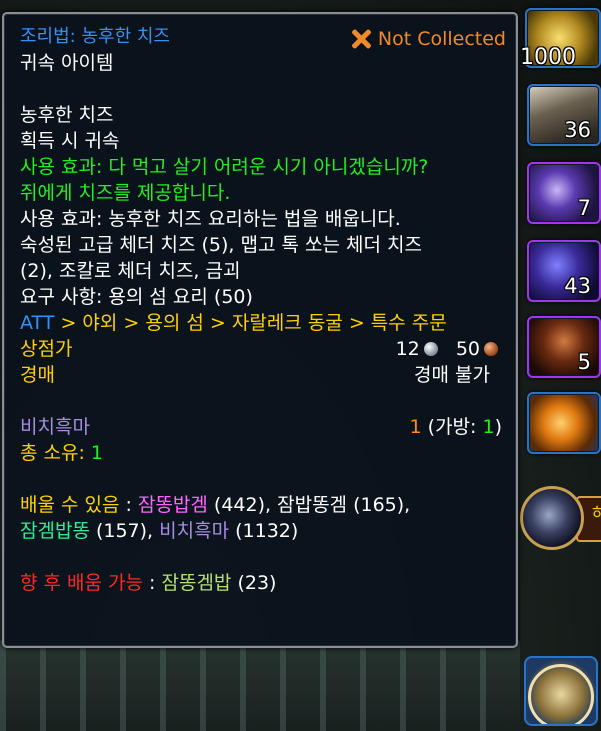  I want to click on bag-slot-count: 5, so click(584, 362).